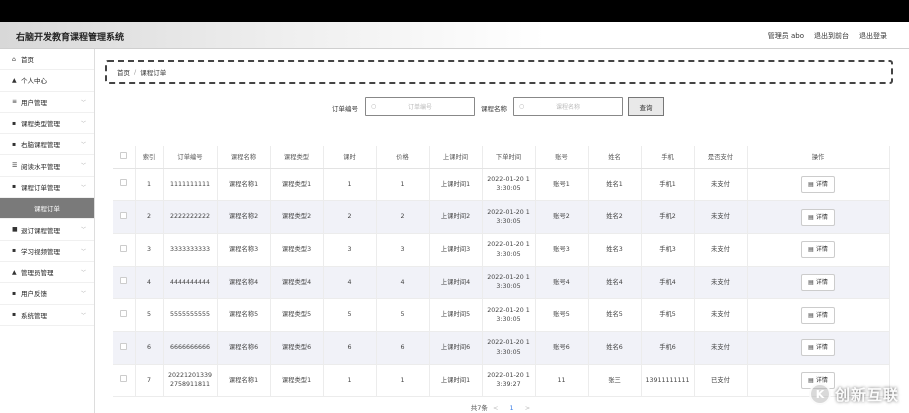 The width and height of the screenshot is (909, 413). Describe the element at coordinates (297, 185) in the screenshot. I see `cell-type: 课程类型1` at that location.